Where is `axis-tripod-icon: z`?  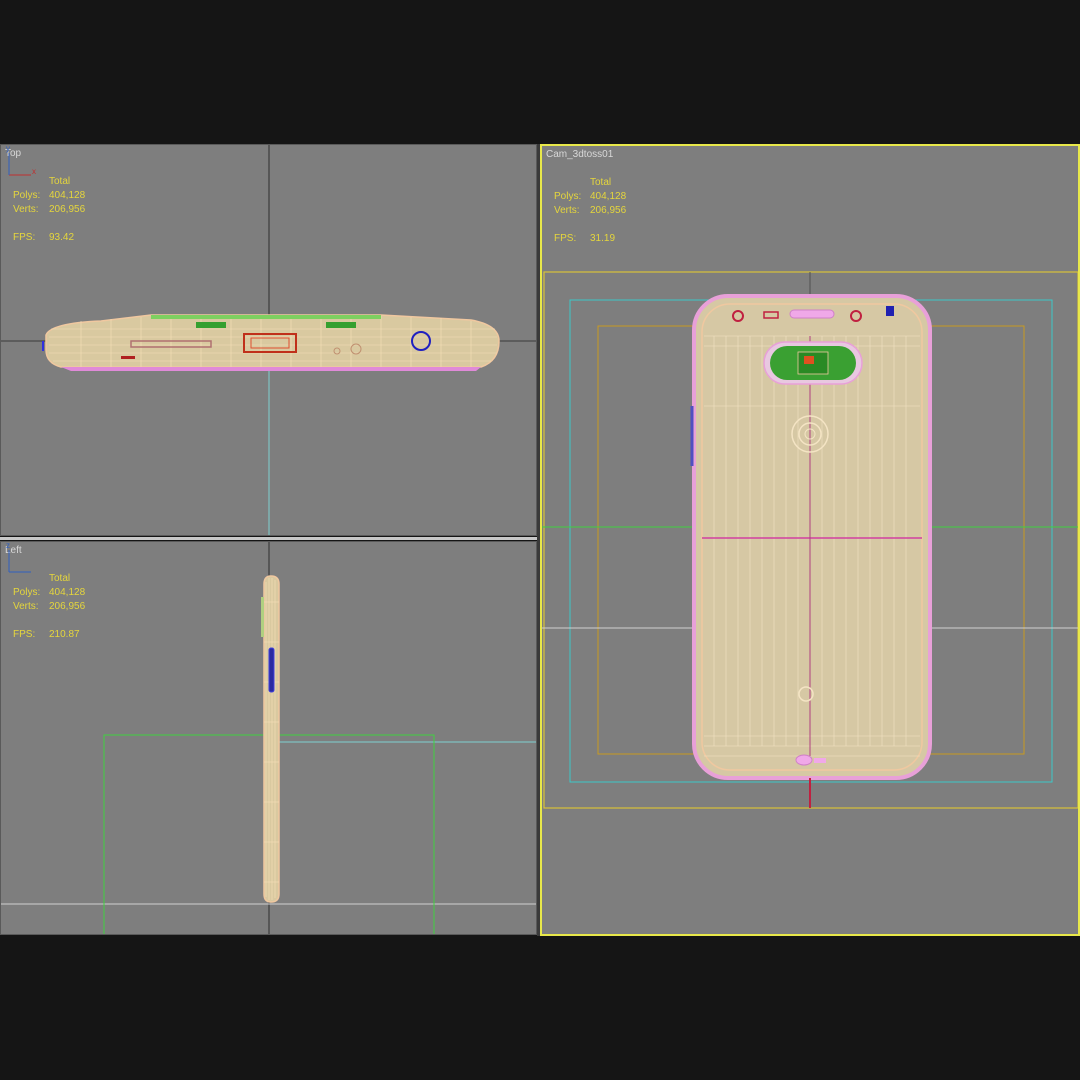 axis-tripod-icon: z is located at coordinates (18, 557).